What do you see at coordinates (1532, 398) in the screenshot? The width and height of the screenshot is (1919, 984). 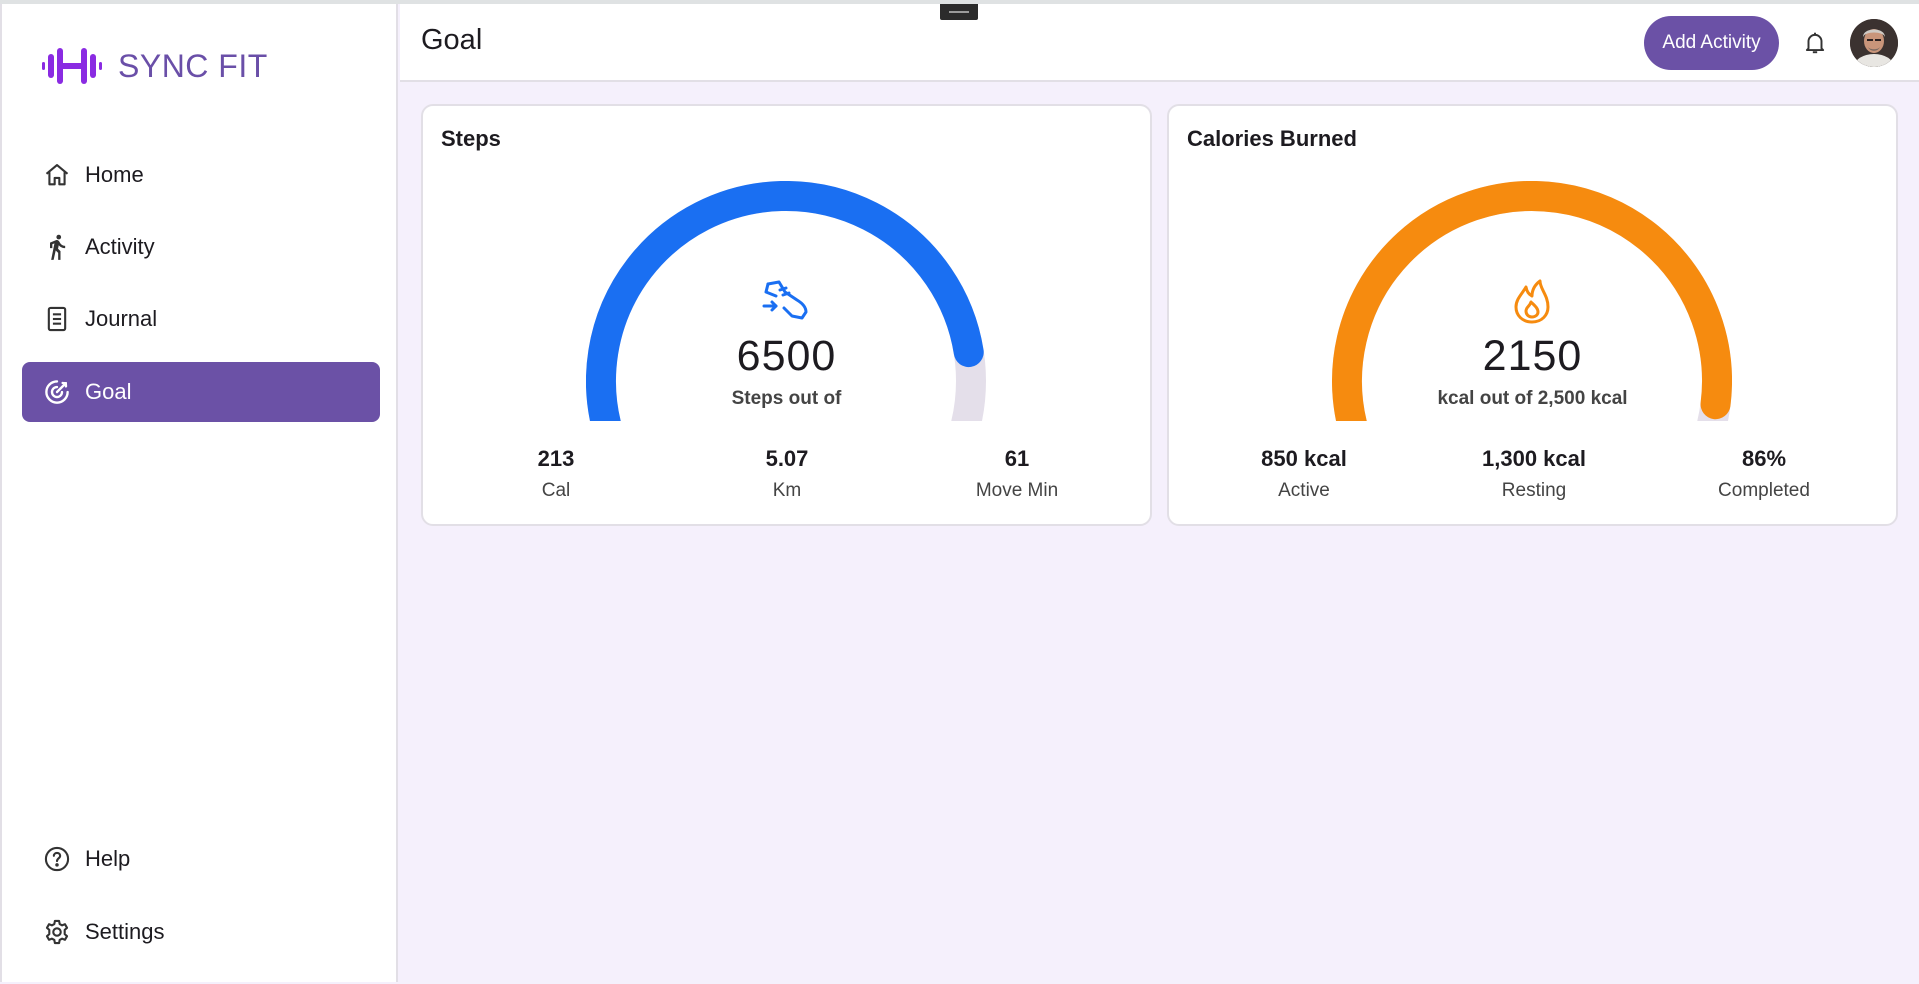 I see `calories-subtitle: kcal out of 2,500 kcal` at bounding box center [1532, 398].